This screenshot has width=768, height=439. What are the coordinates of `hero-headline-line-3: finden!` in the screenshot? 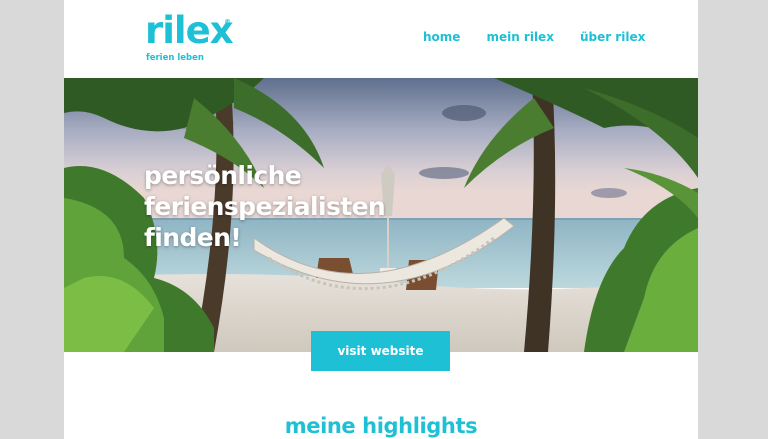 It's located at (193, 237).